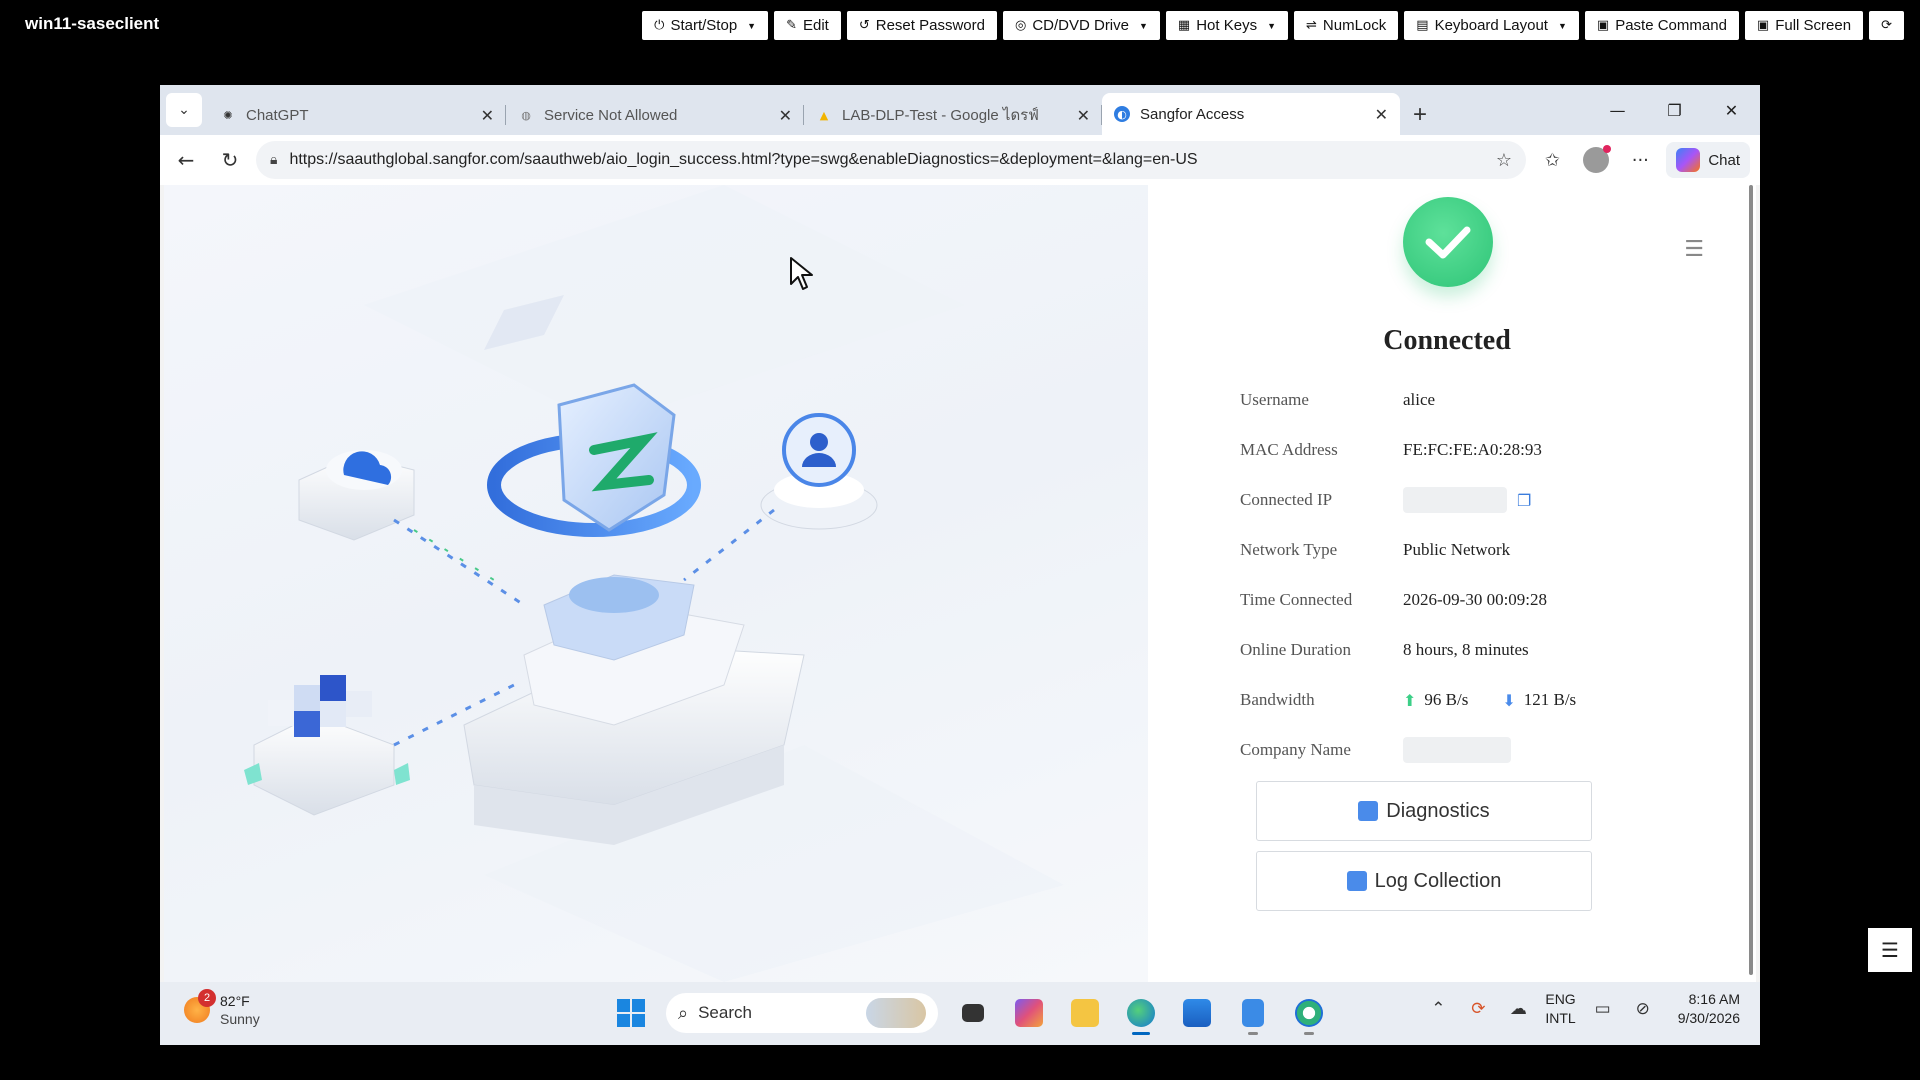  What do you see at coordinates (1289, 449) in the screenshot?
I see `info-key: MAC Address` at bounding box center [1289, 449].